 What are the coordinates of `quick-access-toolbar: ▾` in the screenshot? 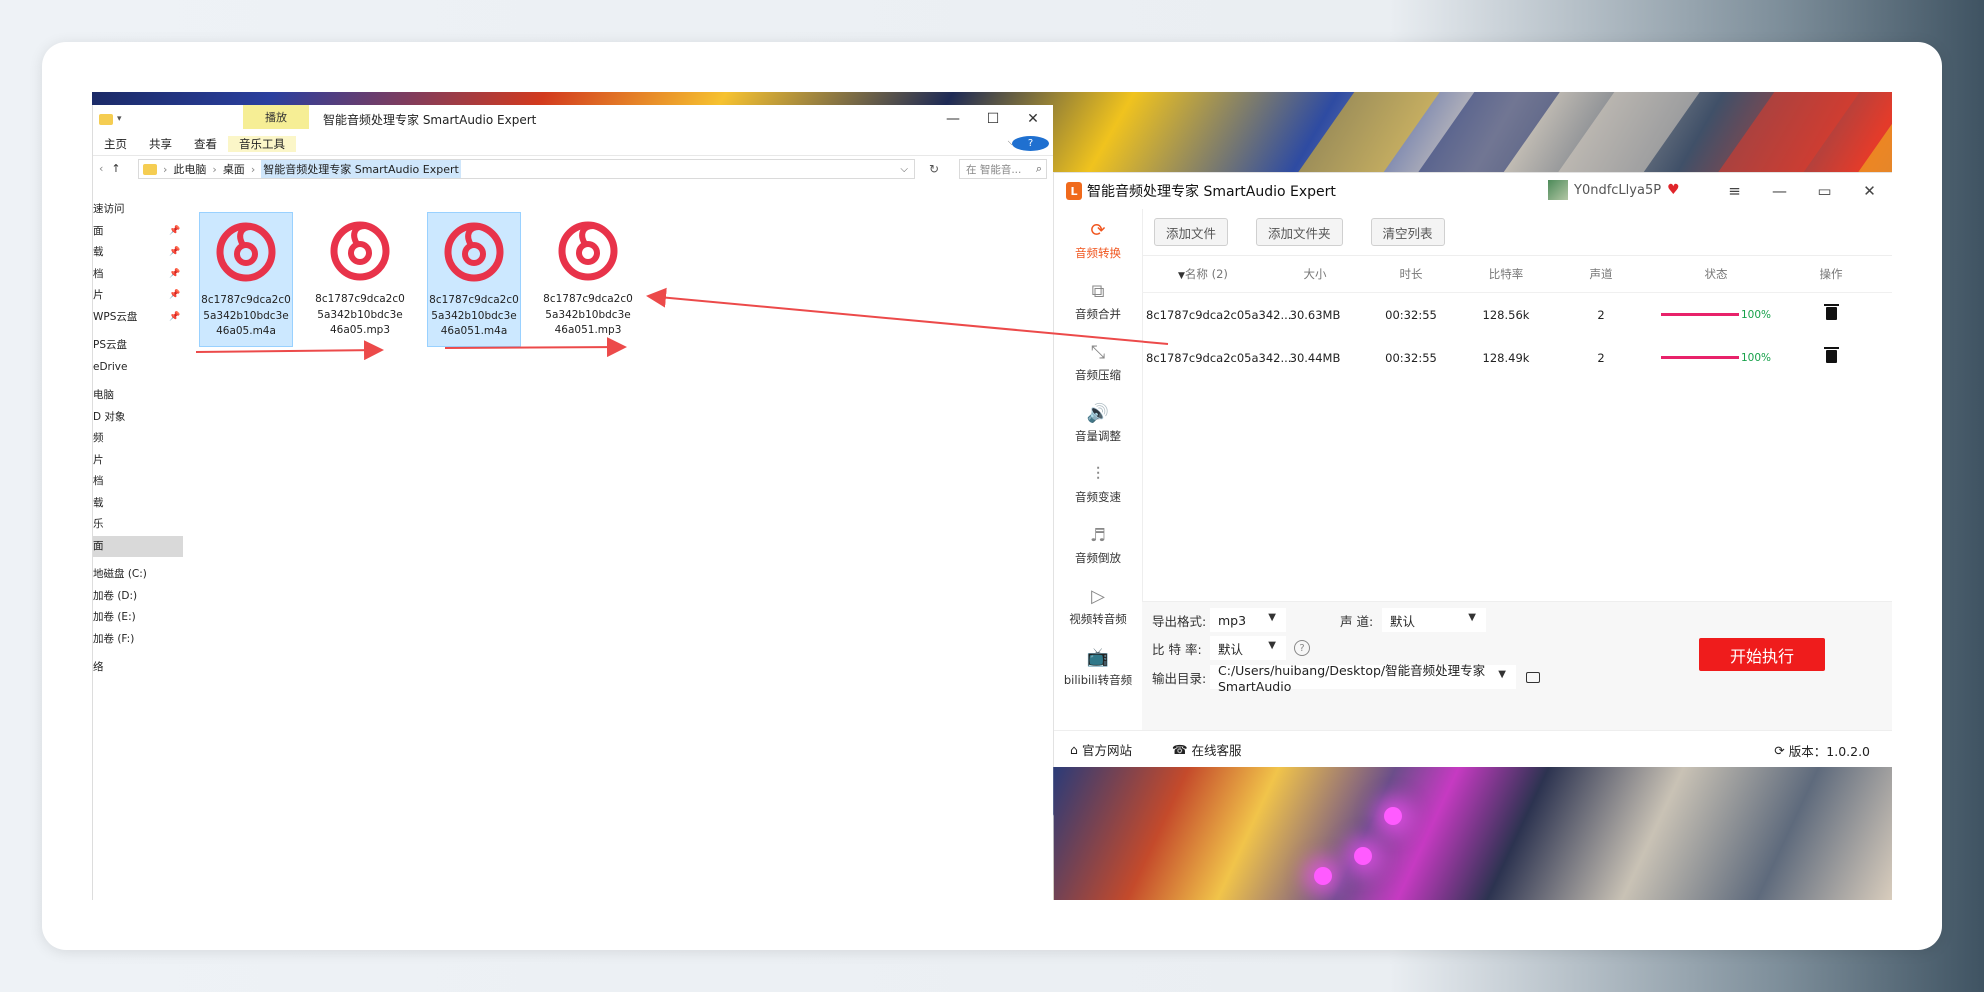 It's located at (110, 119).